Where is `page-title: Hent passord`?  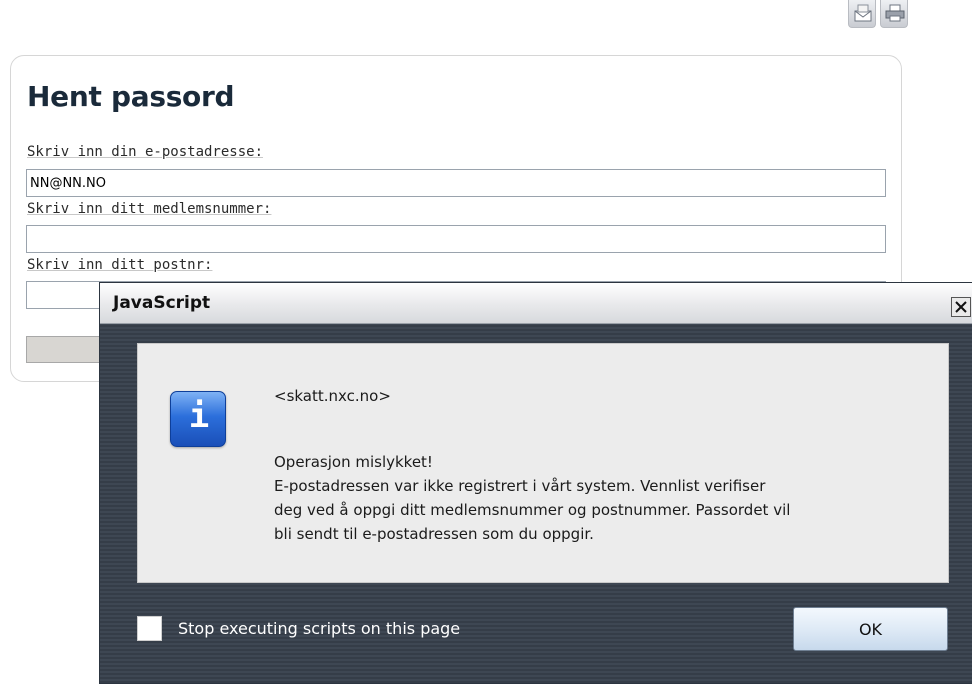
page-title: Hent passord is located at coordinates (131, 96).